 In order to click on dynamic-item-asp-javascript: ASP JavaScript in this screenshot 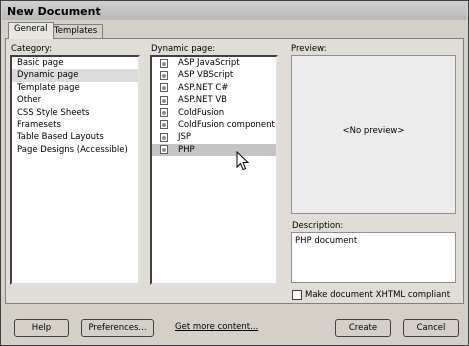, I will do `click(214, 63)`.